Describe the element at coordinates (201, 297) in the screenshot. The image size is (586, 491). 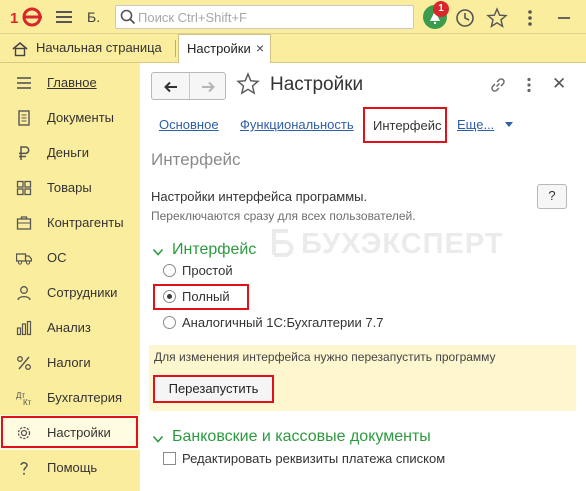
I see `full-option-highlight-box` at that location.